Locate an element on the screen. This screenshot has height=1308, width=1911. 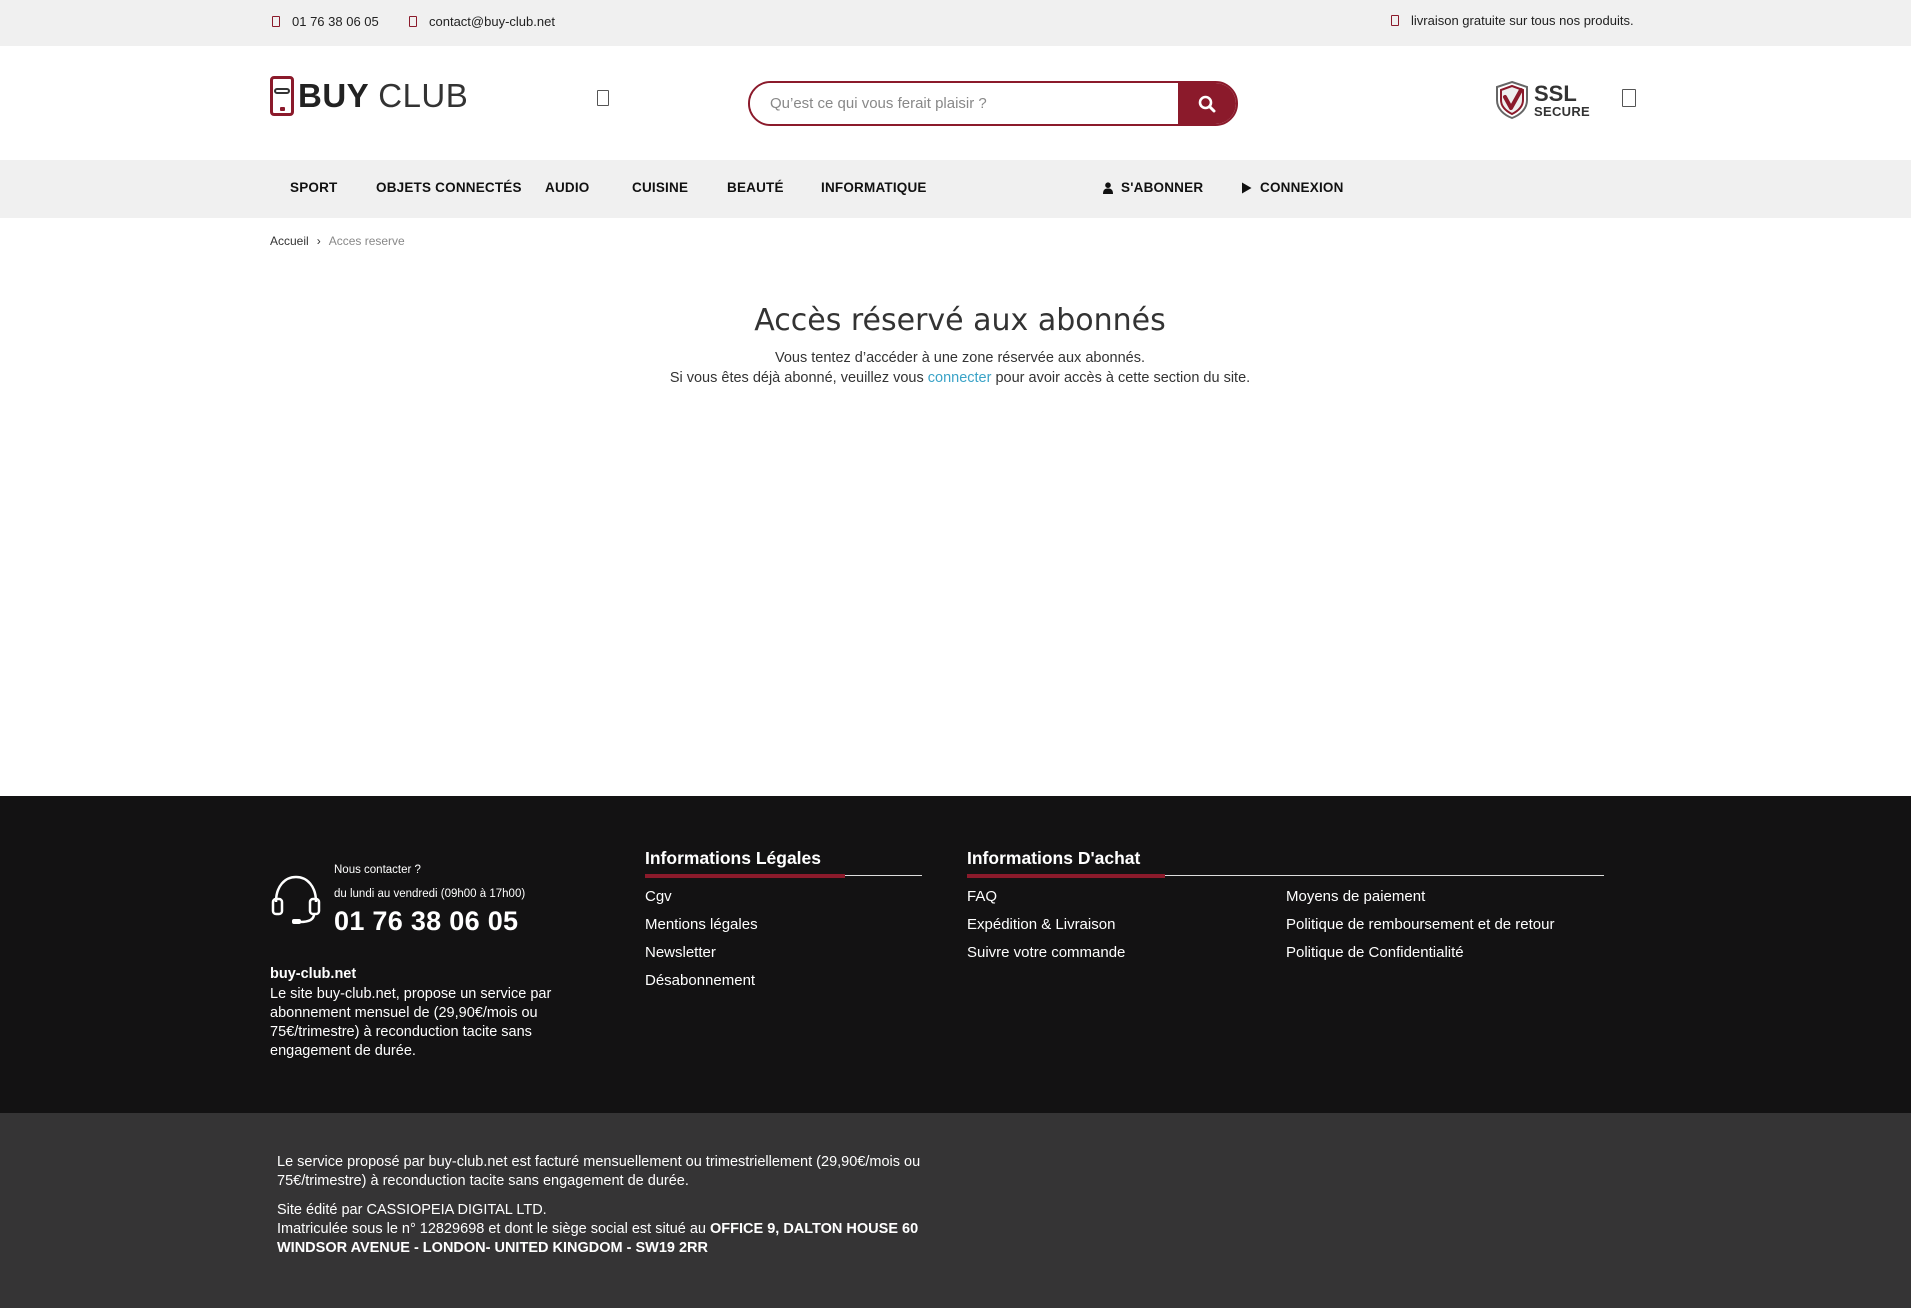
envelope-icon is located at coordinates (413, 21).